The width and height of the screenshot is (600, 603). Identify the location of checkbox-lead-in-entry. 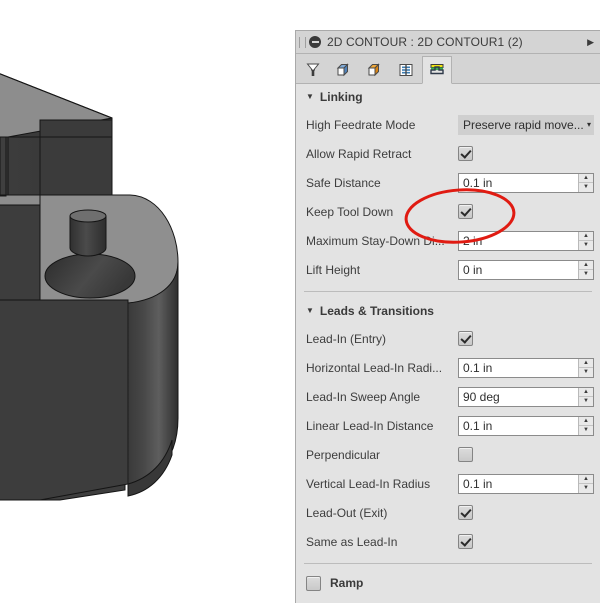
(465, 338).